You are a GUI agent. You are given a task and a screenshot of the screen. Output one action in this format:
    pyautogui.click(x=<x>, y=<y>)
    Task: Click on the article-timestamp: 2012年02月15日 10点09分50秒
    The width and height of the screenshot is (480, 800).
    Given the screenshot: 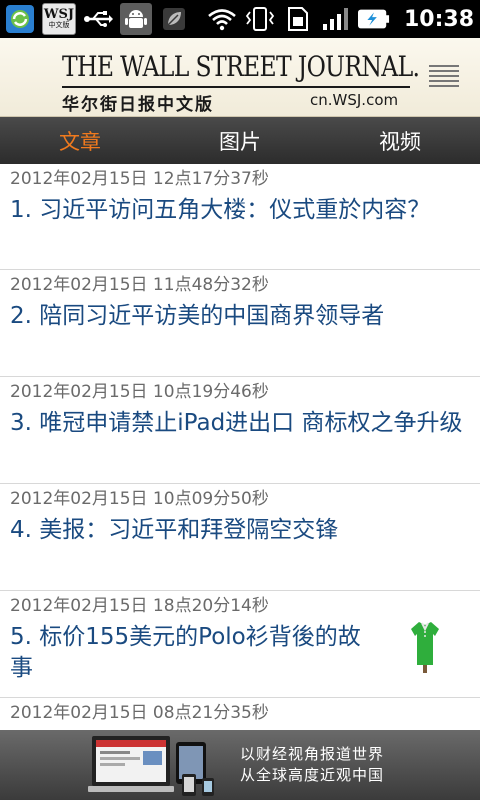 What is the action you would take?
    pyautogui.click(x=139, y=499)
    